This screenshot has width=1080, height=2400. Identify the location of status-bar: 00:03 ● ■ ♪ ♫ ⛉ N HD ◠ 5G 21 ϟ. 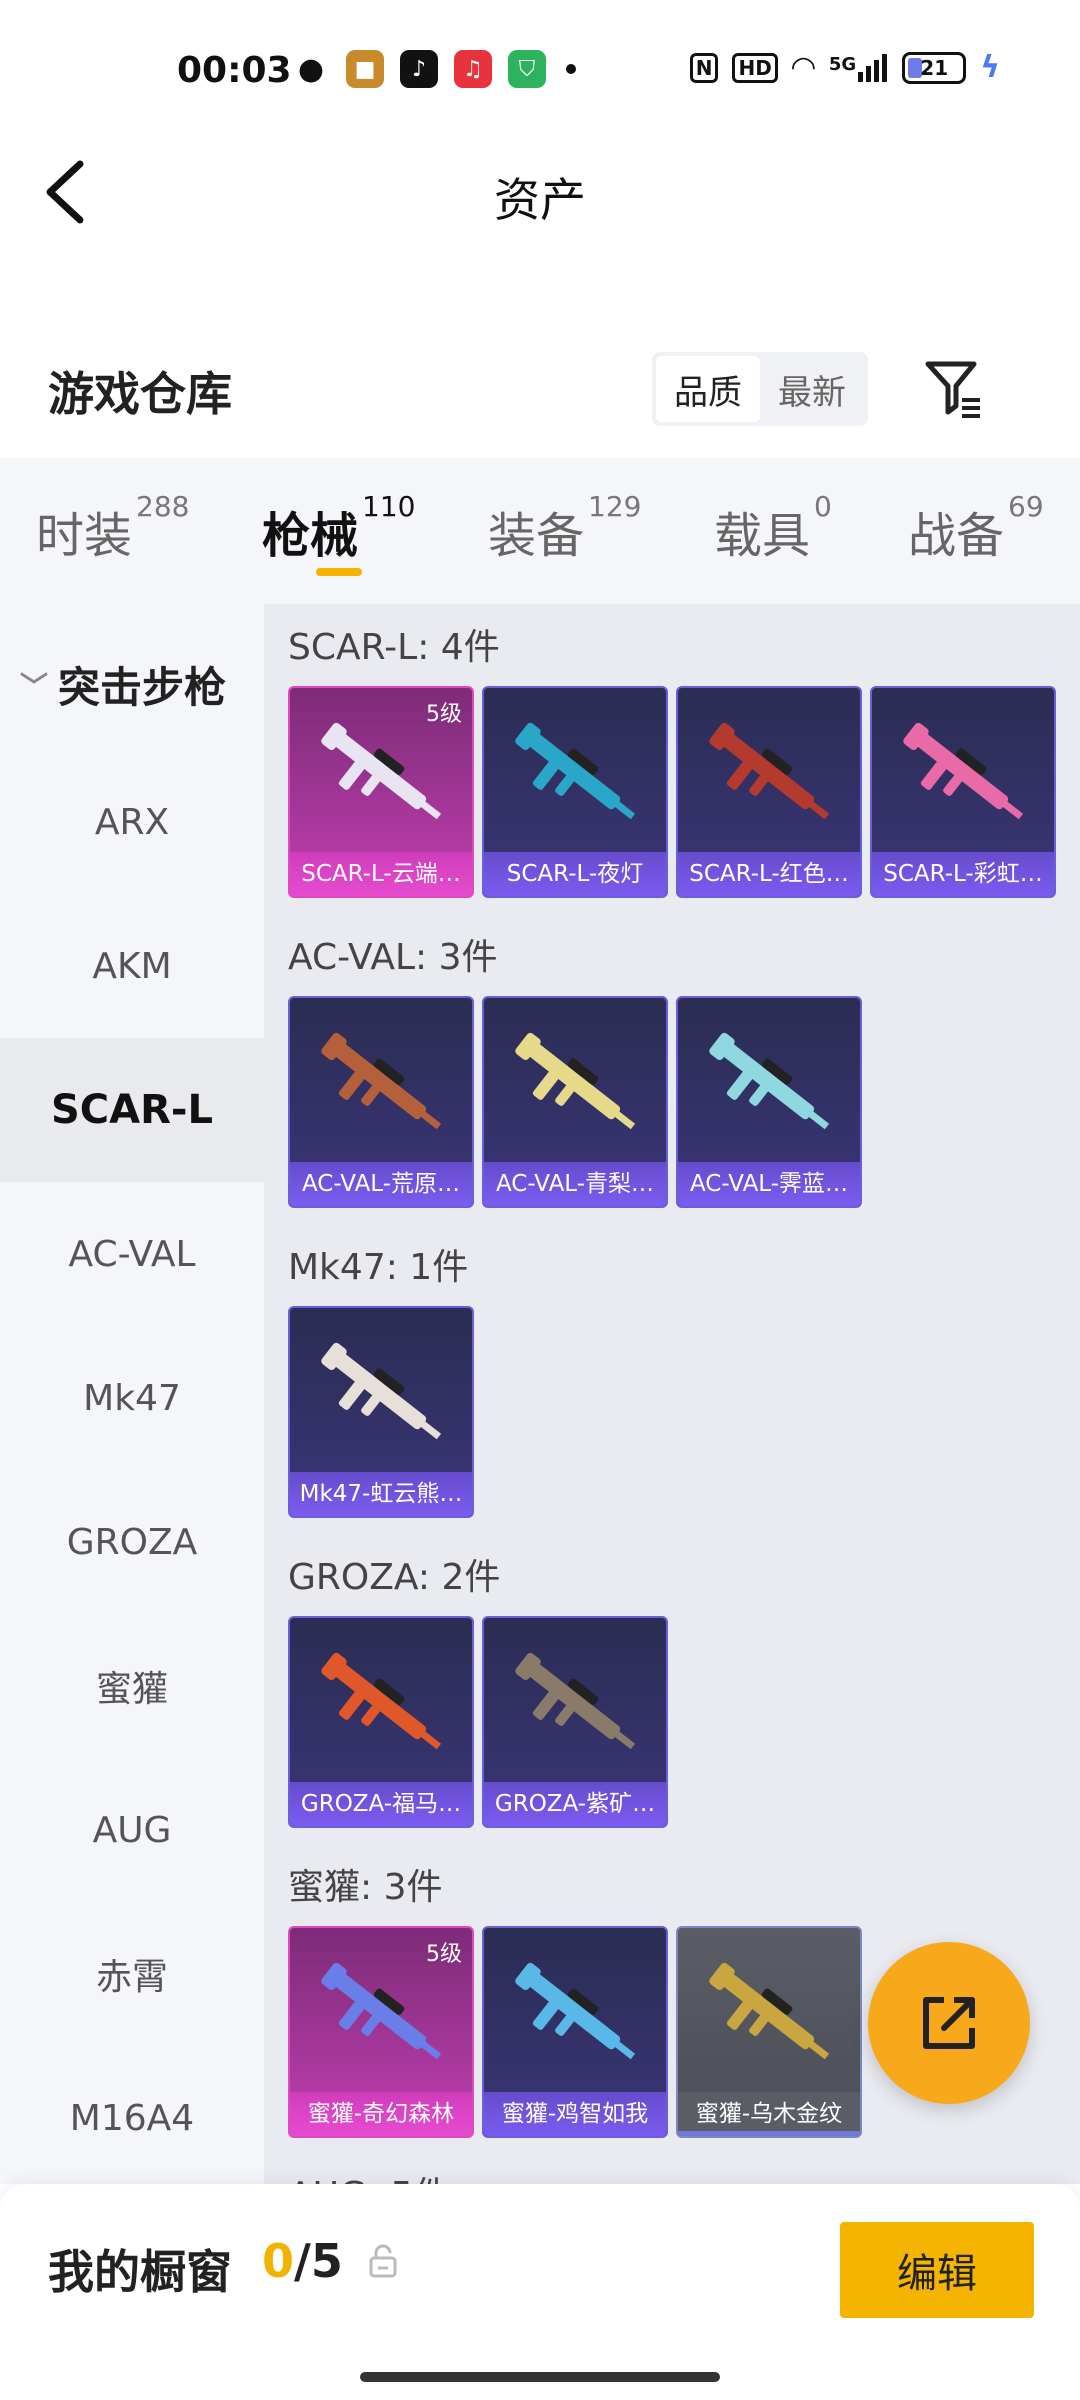
(540, 70).